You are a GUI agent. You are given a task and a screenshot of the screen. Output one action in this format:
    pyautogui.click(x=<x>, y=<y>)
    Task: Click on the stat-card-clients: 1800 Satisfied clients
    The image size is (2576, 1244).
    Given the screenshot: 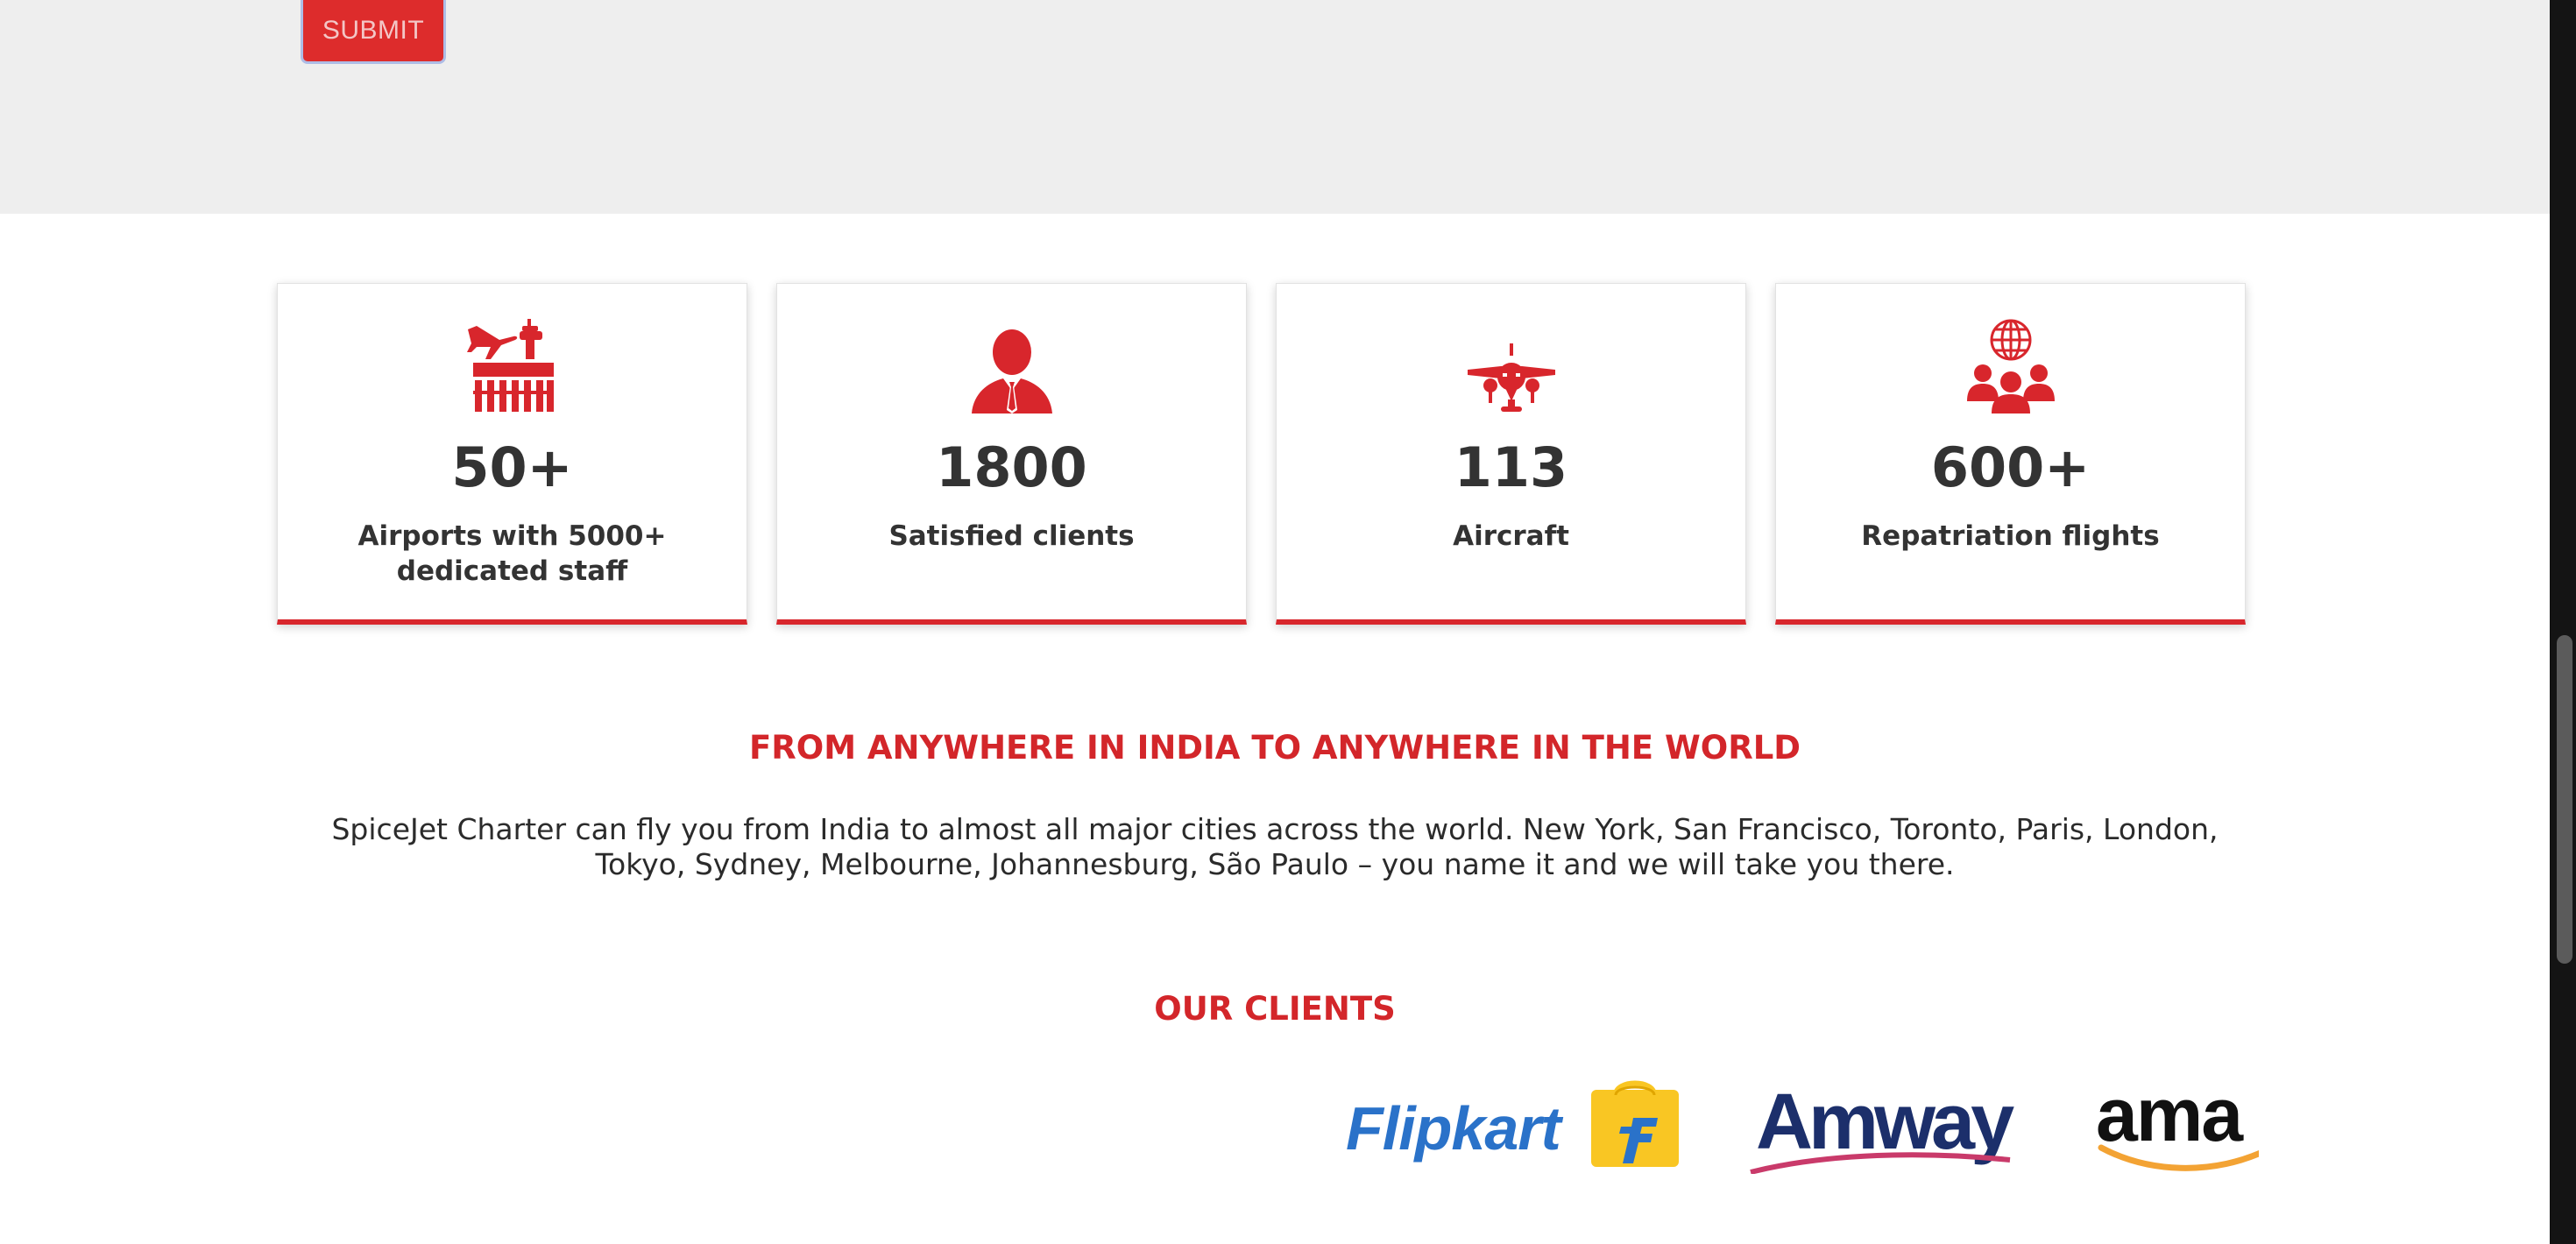 What is the action you would take?
    pyautogui.click(x=1011, y=454)
    